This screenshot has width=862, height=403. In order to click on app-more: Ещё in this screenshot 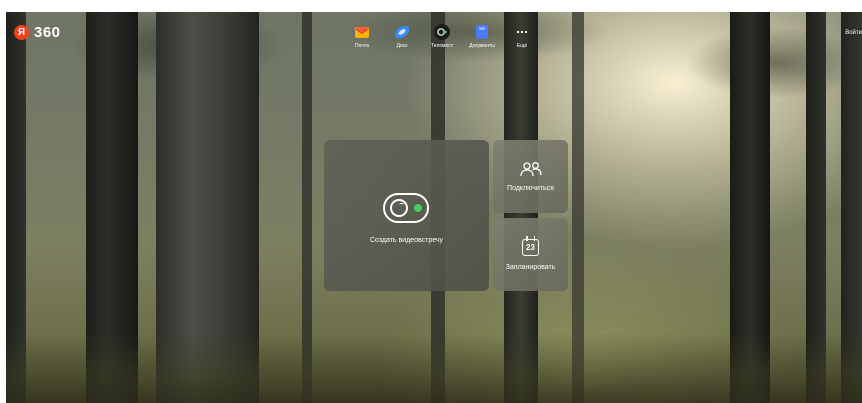, I will do `click(522, 36)`.